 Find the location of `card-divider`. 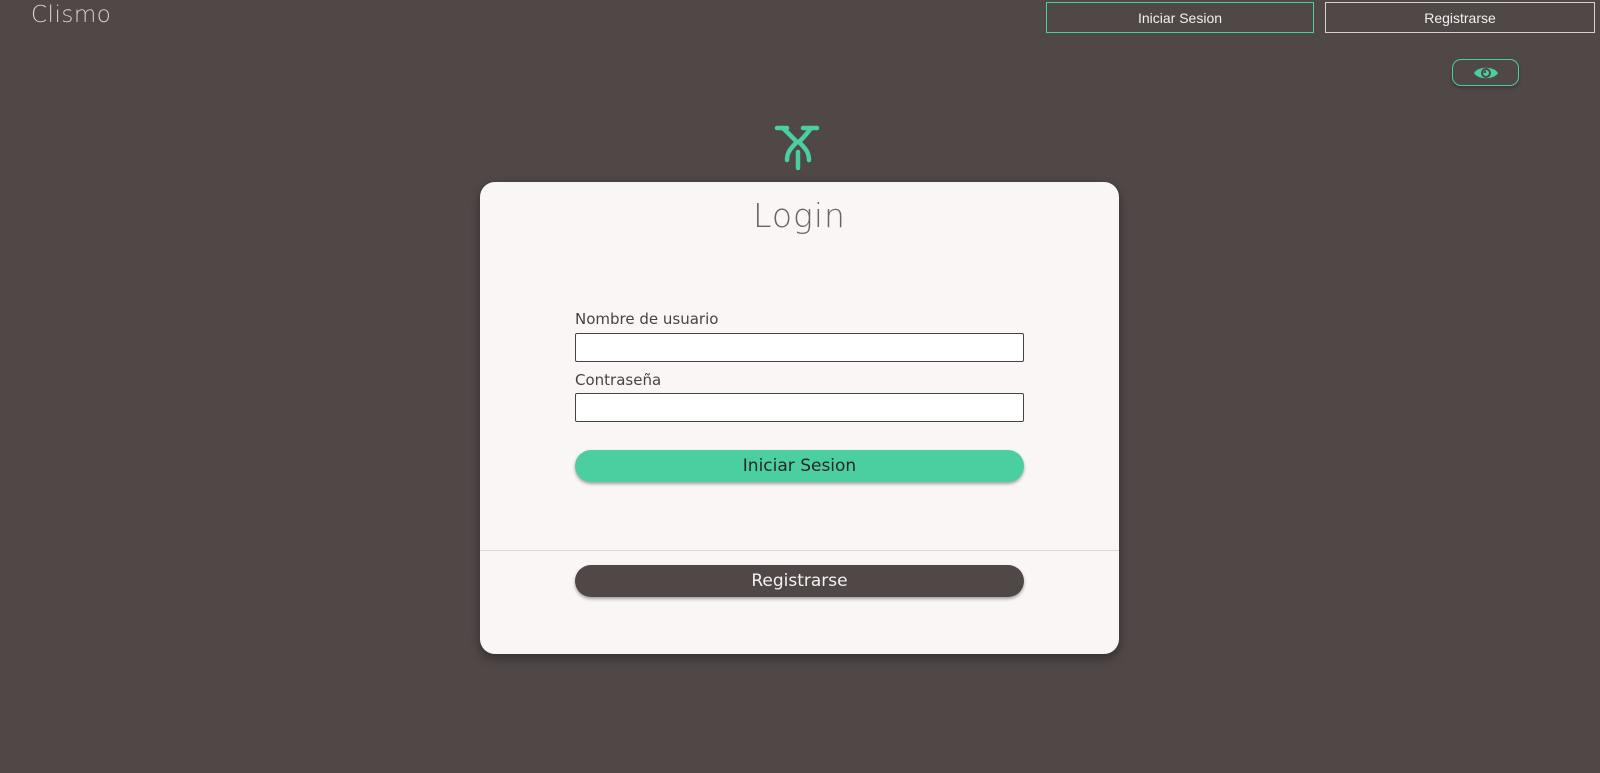

card-divider is located at coordinates (799, 550).